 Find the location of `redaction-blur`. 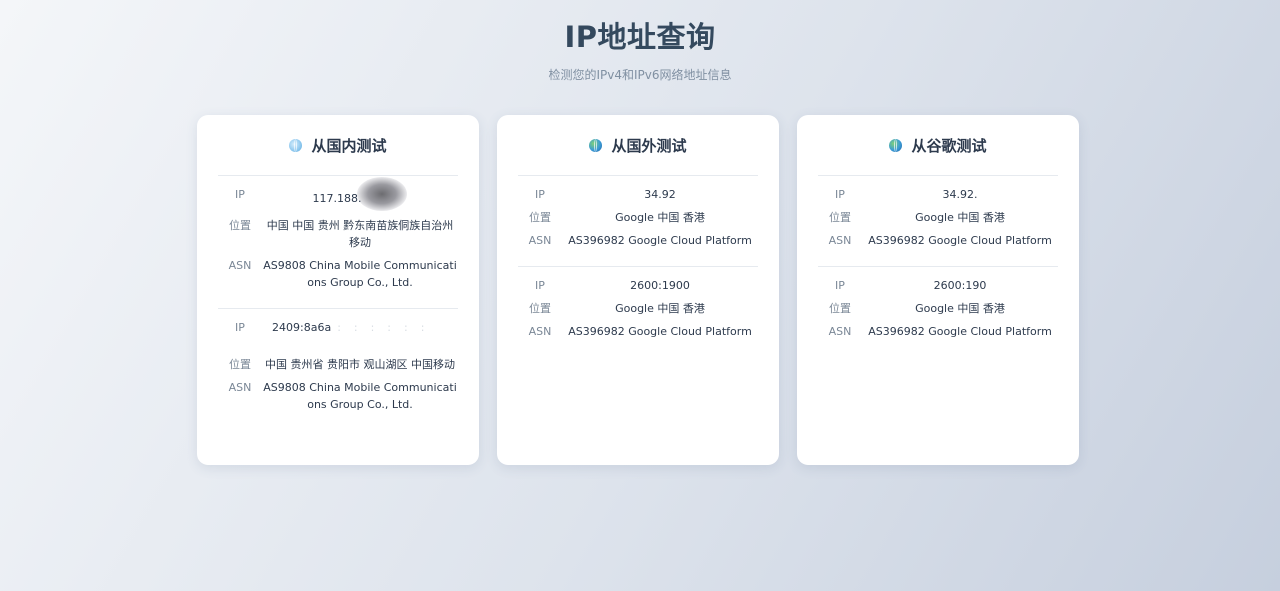

redaction-blur is located at coordinates (382, 194).